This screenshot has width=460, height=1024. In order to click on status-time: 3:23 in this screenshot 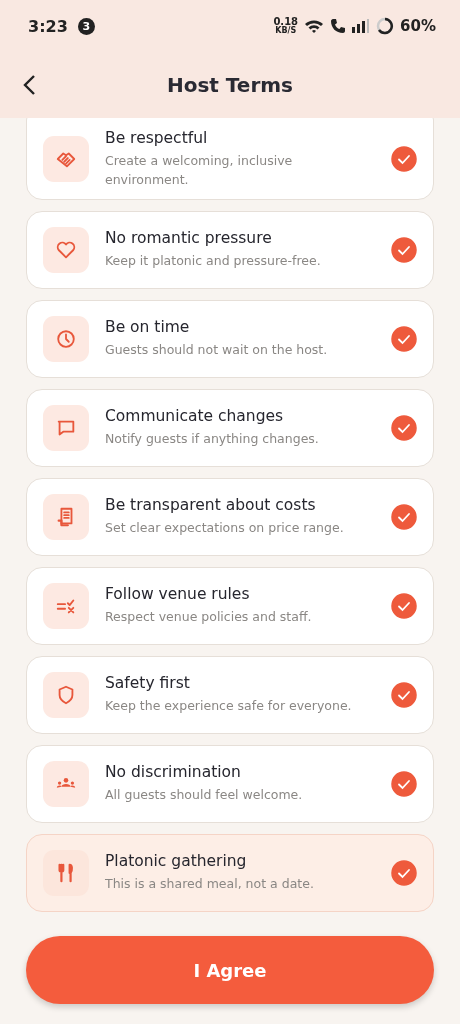, I will do `click(48, 26)`.